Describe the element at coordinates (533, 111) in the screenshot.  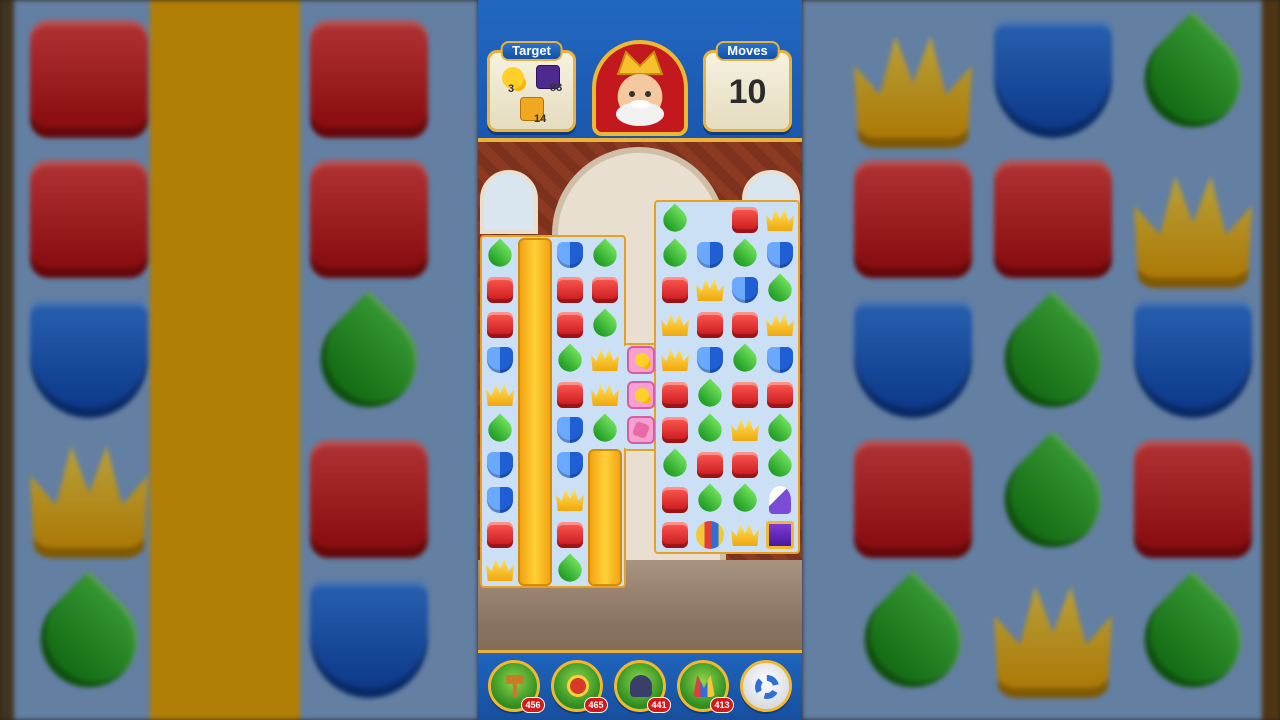
I see `gold-tile-icon: 14` at that location.